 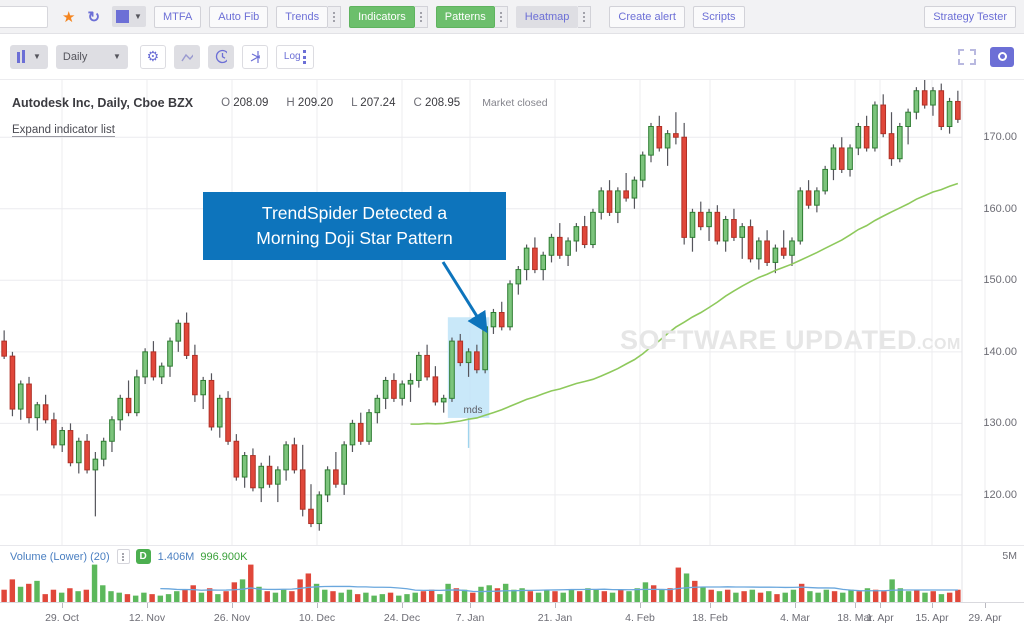 What do you see at coordinates (224, 556) in the screenshot?
I see `volume-value: 996.900K` at bounding box center [224, 556].